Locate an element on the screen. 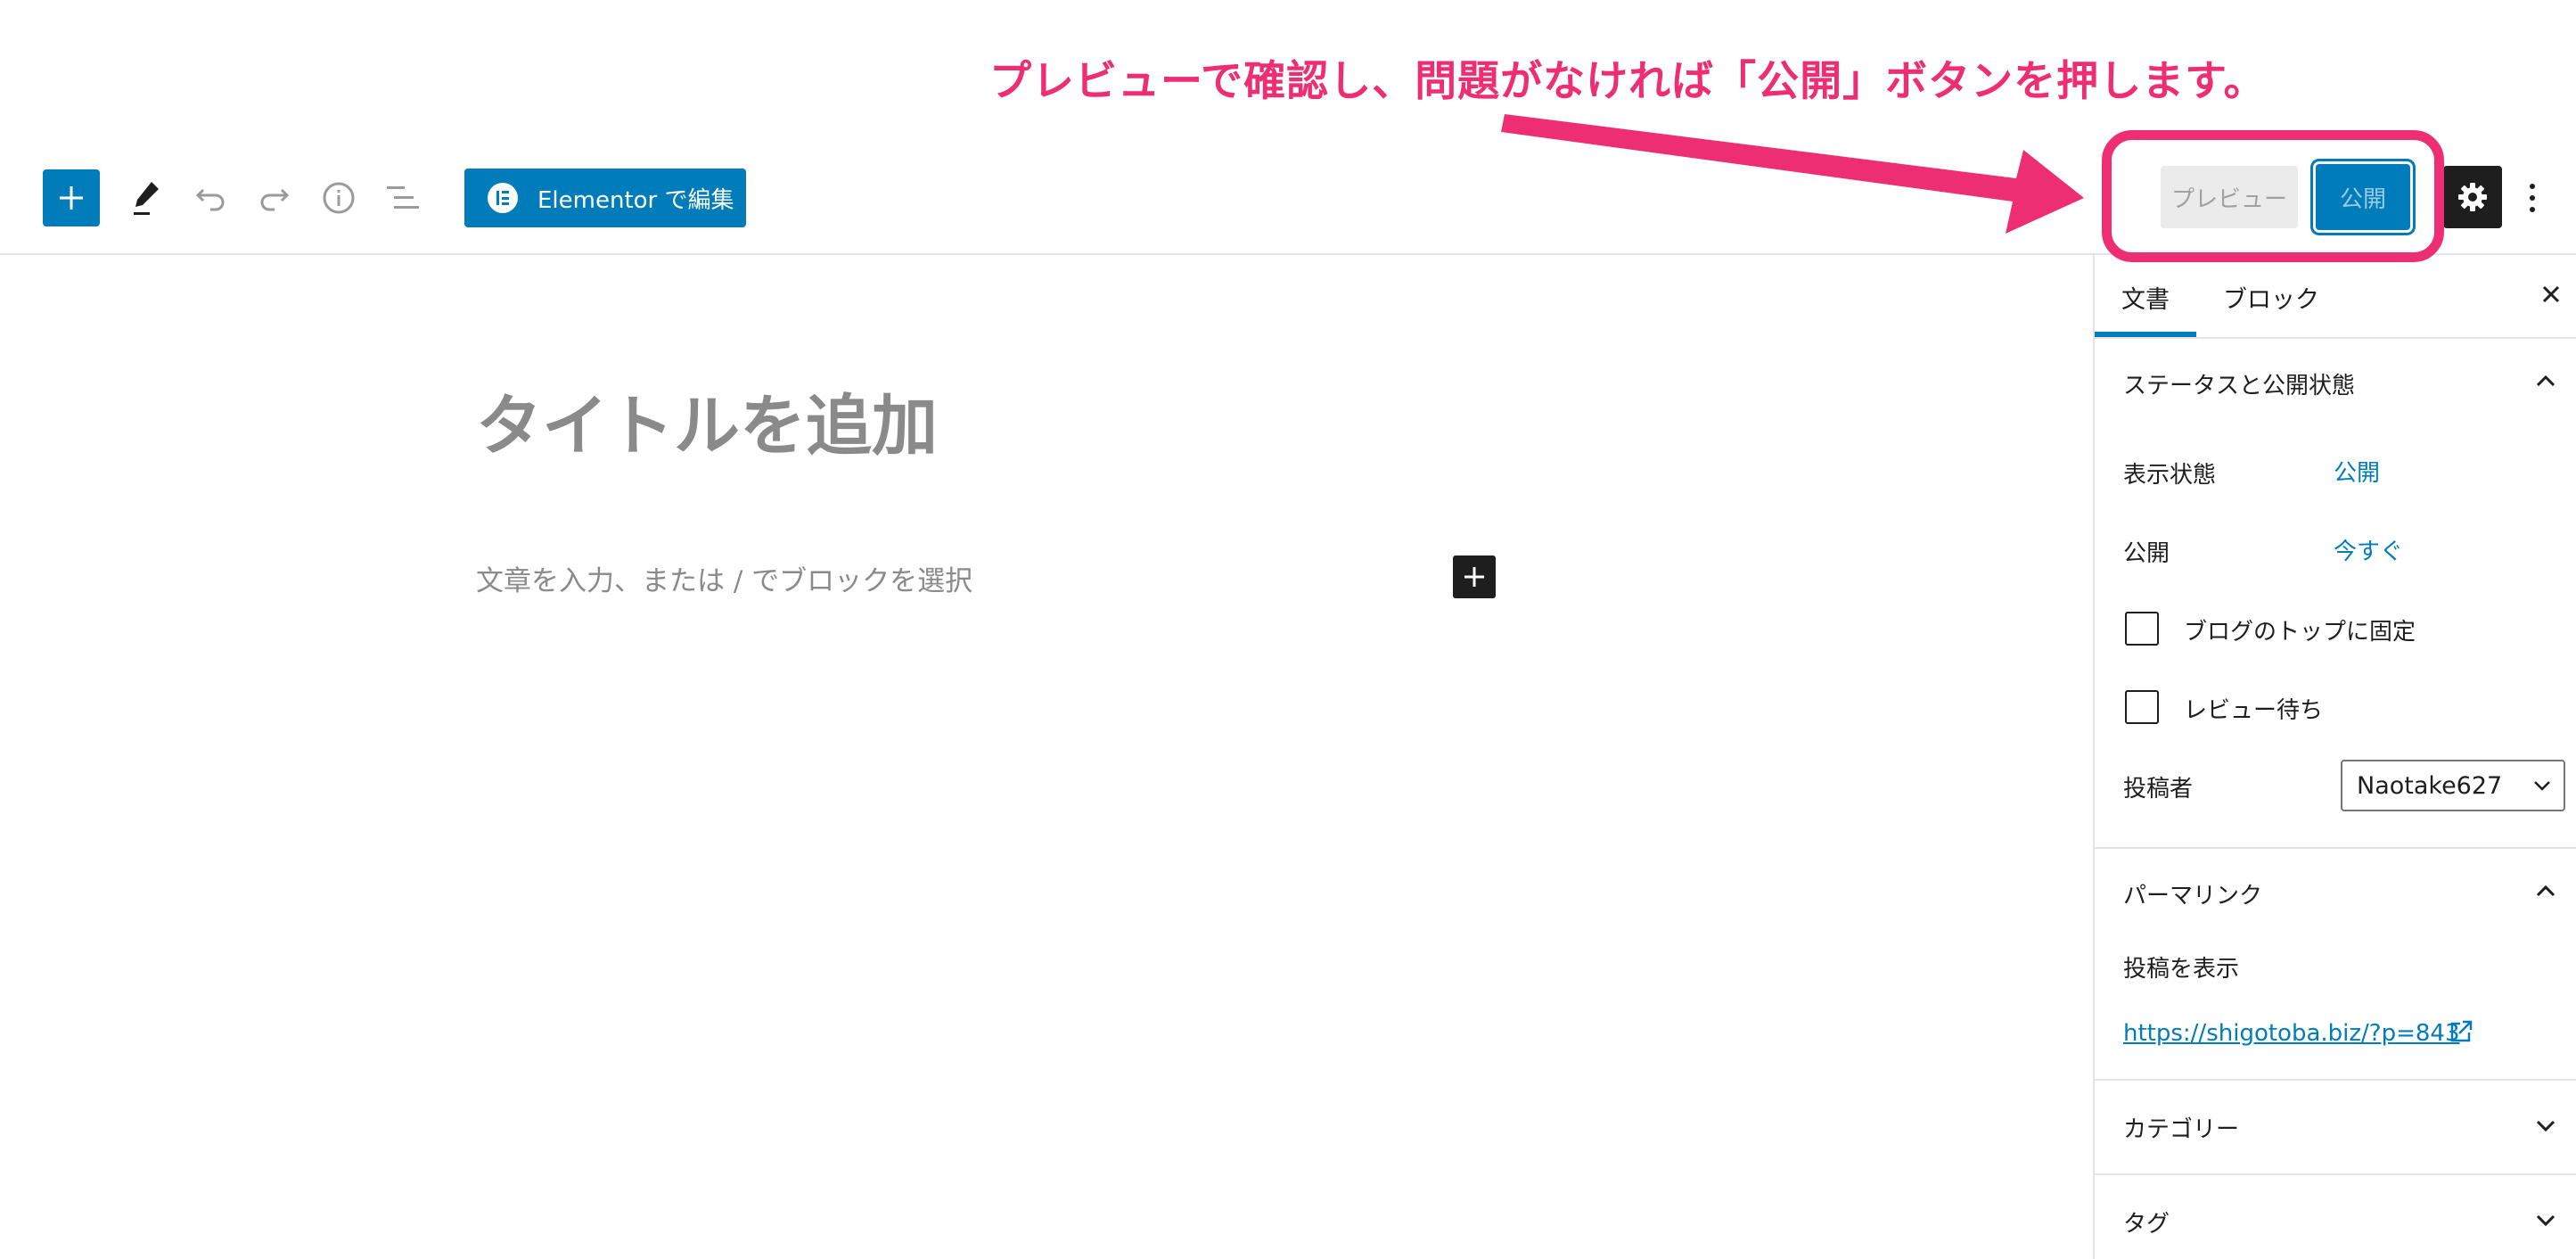 Image resolution: width=2576 pixels, height=1259 pixels. tab-block: ブロック is located at coordinates (2271, 297).